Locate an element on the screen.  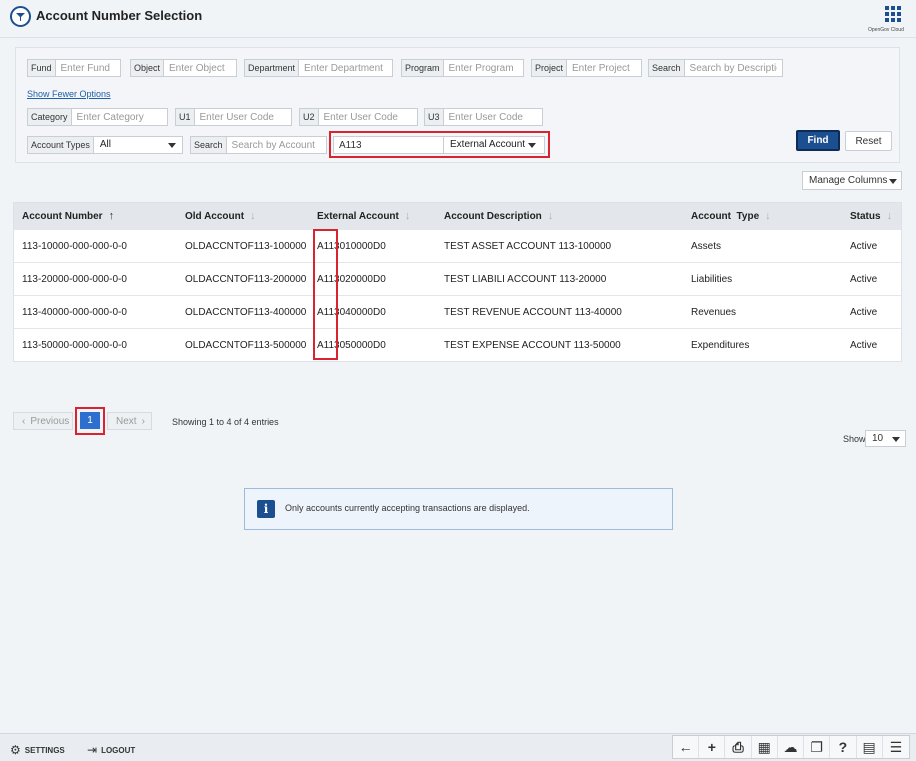
u2-label: U2 is located at coordinates (309, 117).